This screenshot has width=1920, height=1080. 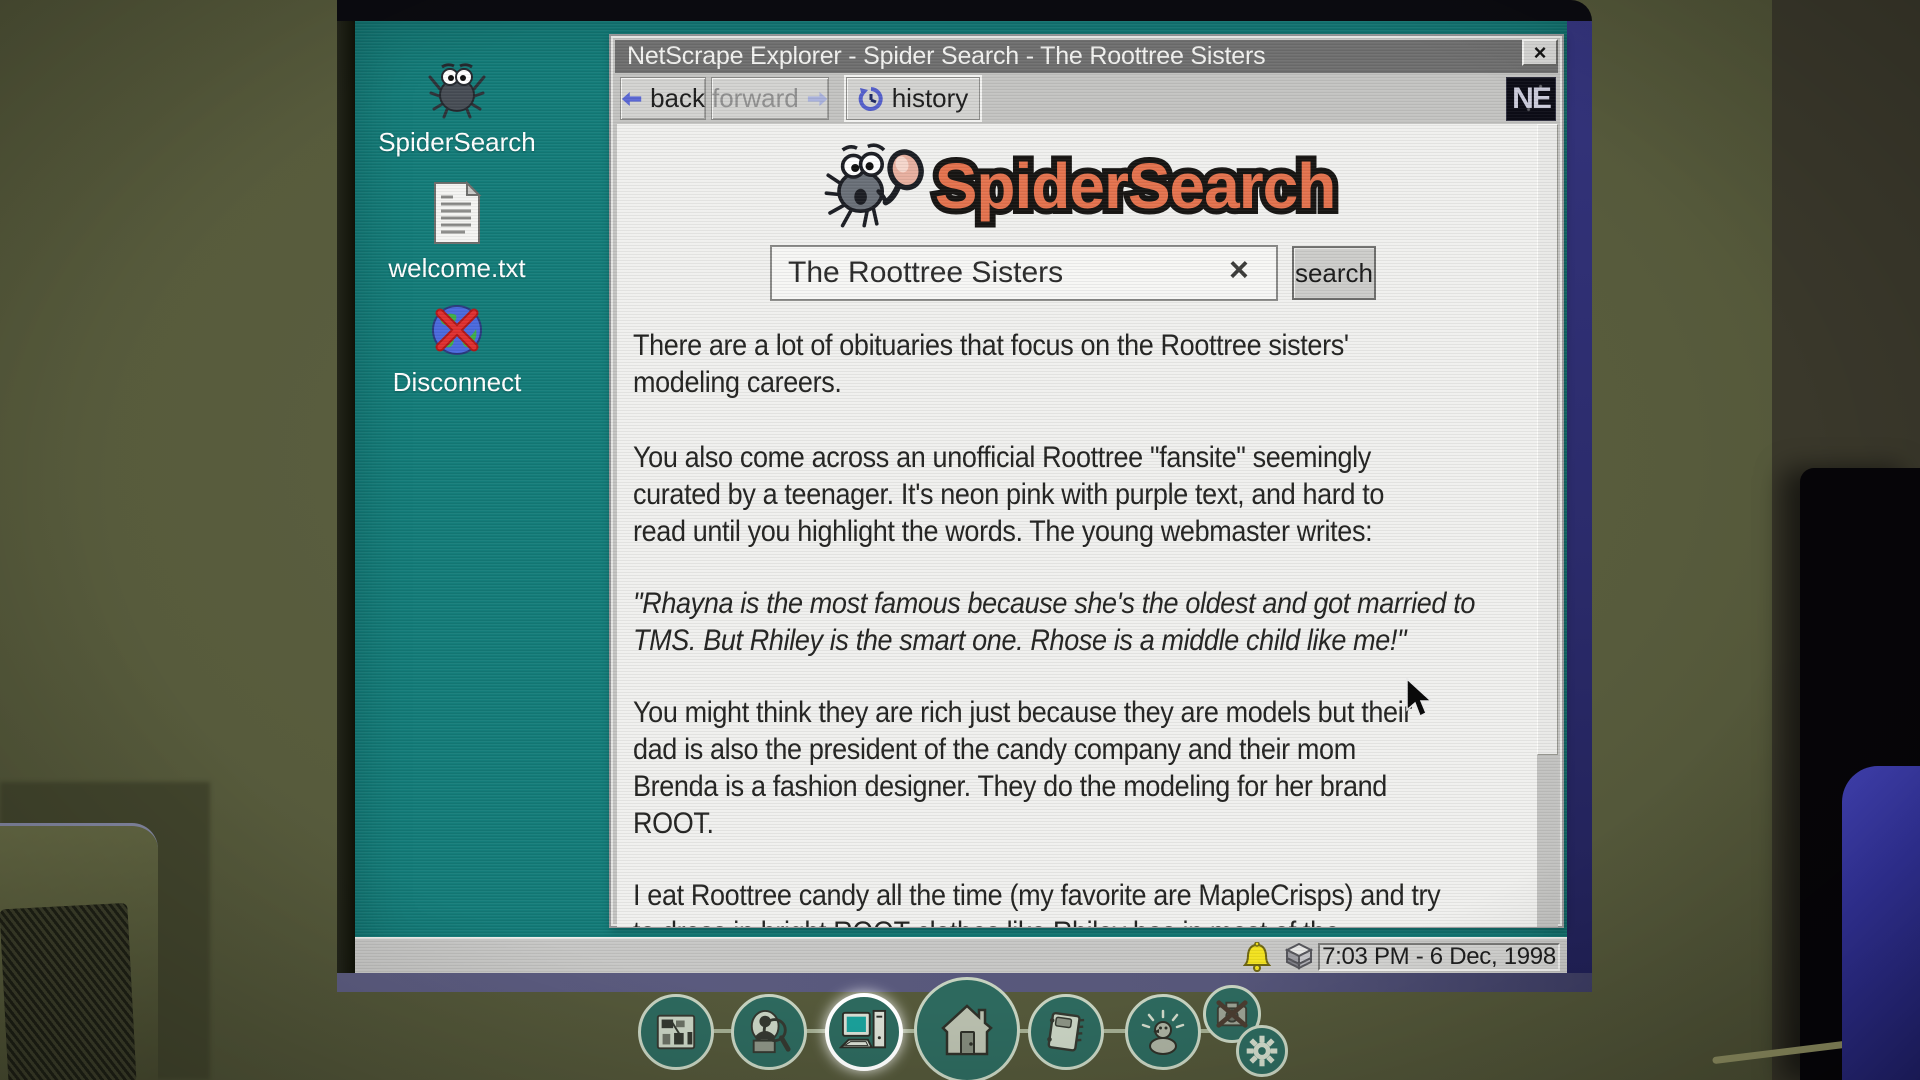 I want to click on gear-icon, so click(x=1262, y=1051).